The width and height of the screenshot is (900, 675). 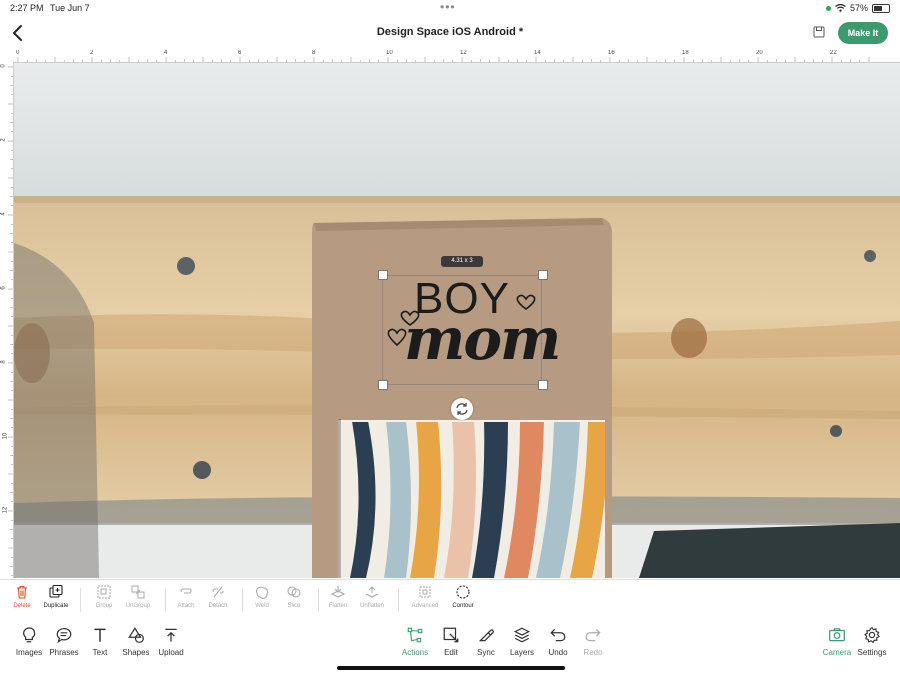 I want to click on home-indicator, so click(x=451, y=668).